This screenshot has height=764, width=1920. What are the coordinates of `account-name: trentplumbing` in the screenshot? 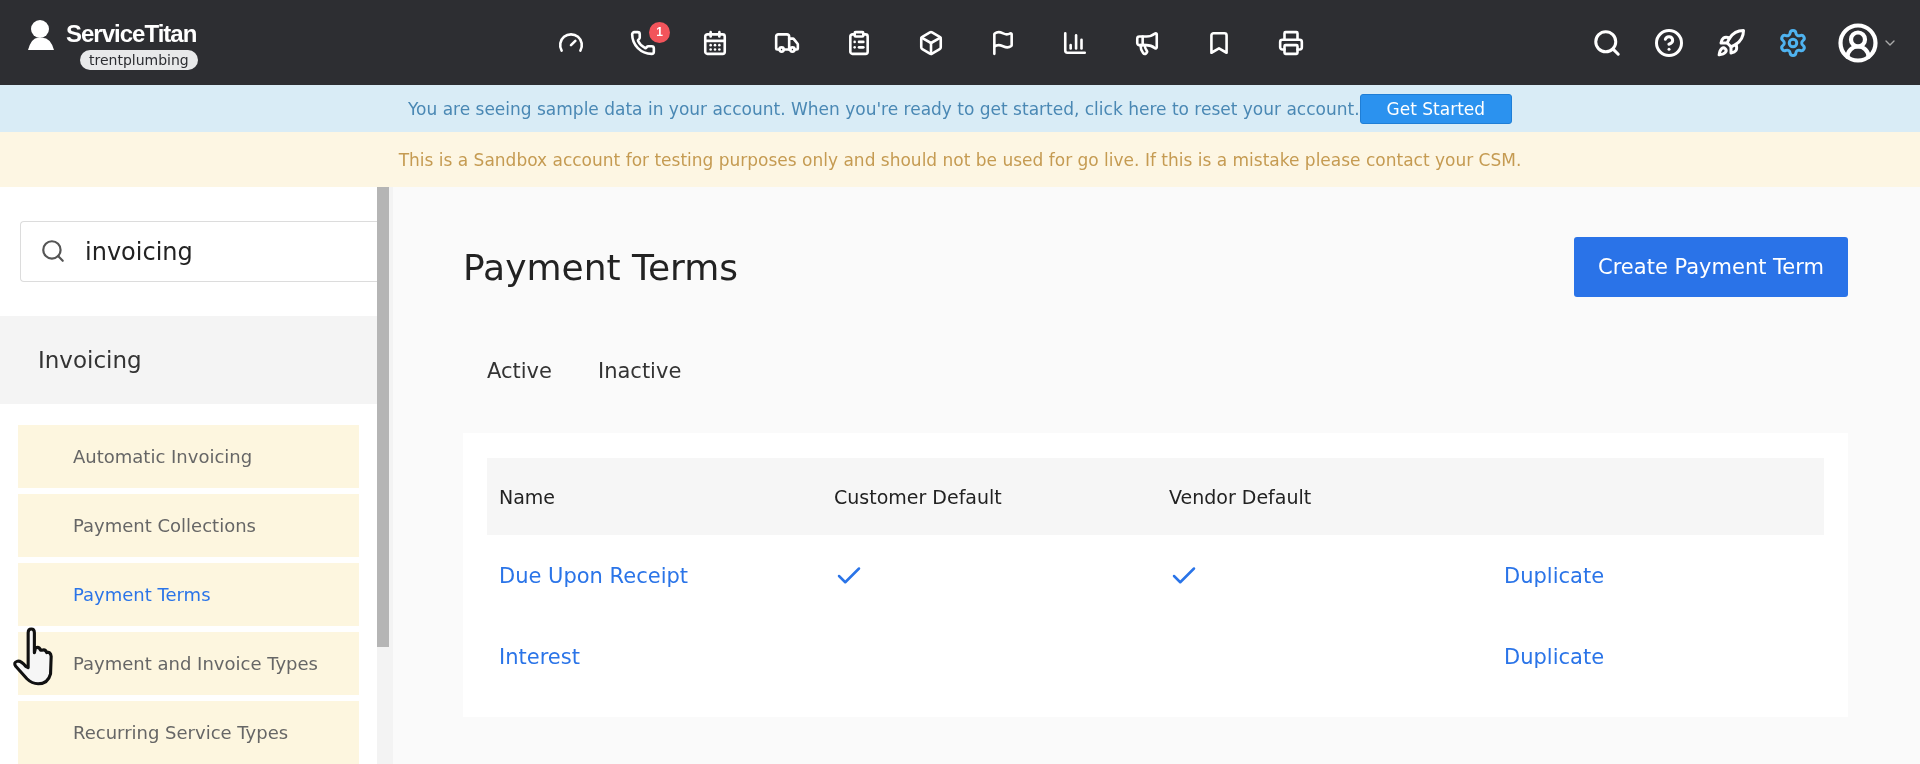 It's located at (139, 59).